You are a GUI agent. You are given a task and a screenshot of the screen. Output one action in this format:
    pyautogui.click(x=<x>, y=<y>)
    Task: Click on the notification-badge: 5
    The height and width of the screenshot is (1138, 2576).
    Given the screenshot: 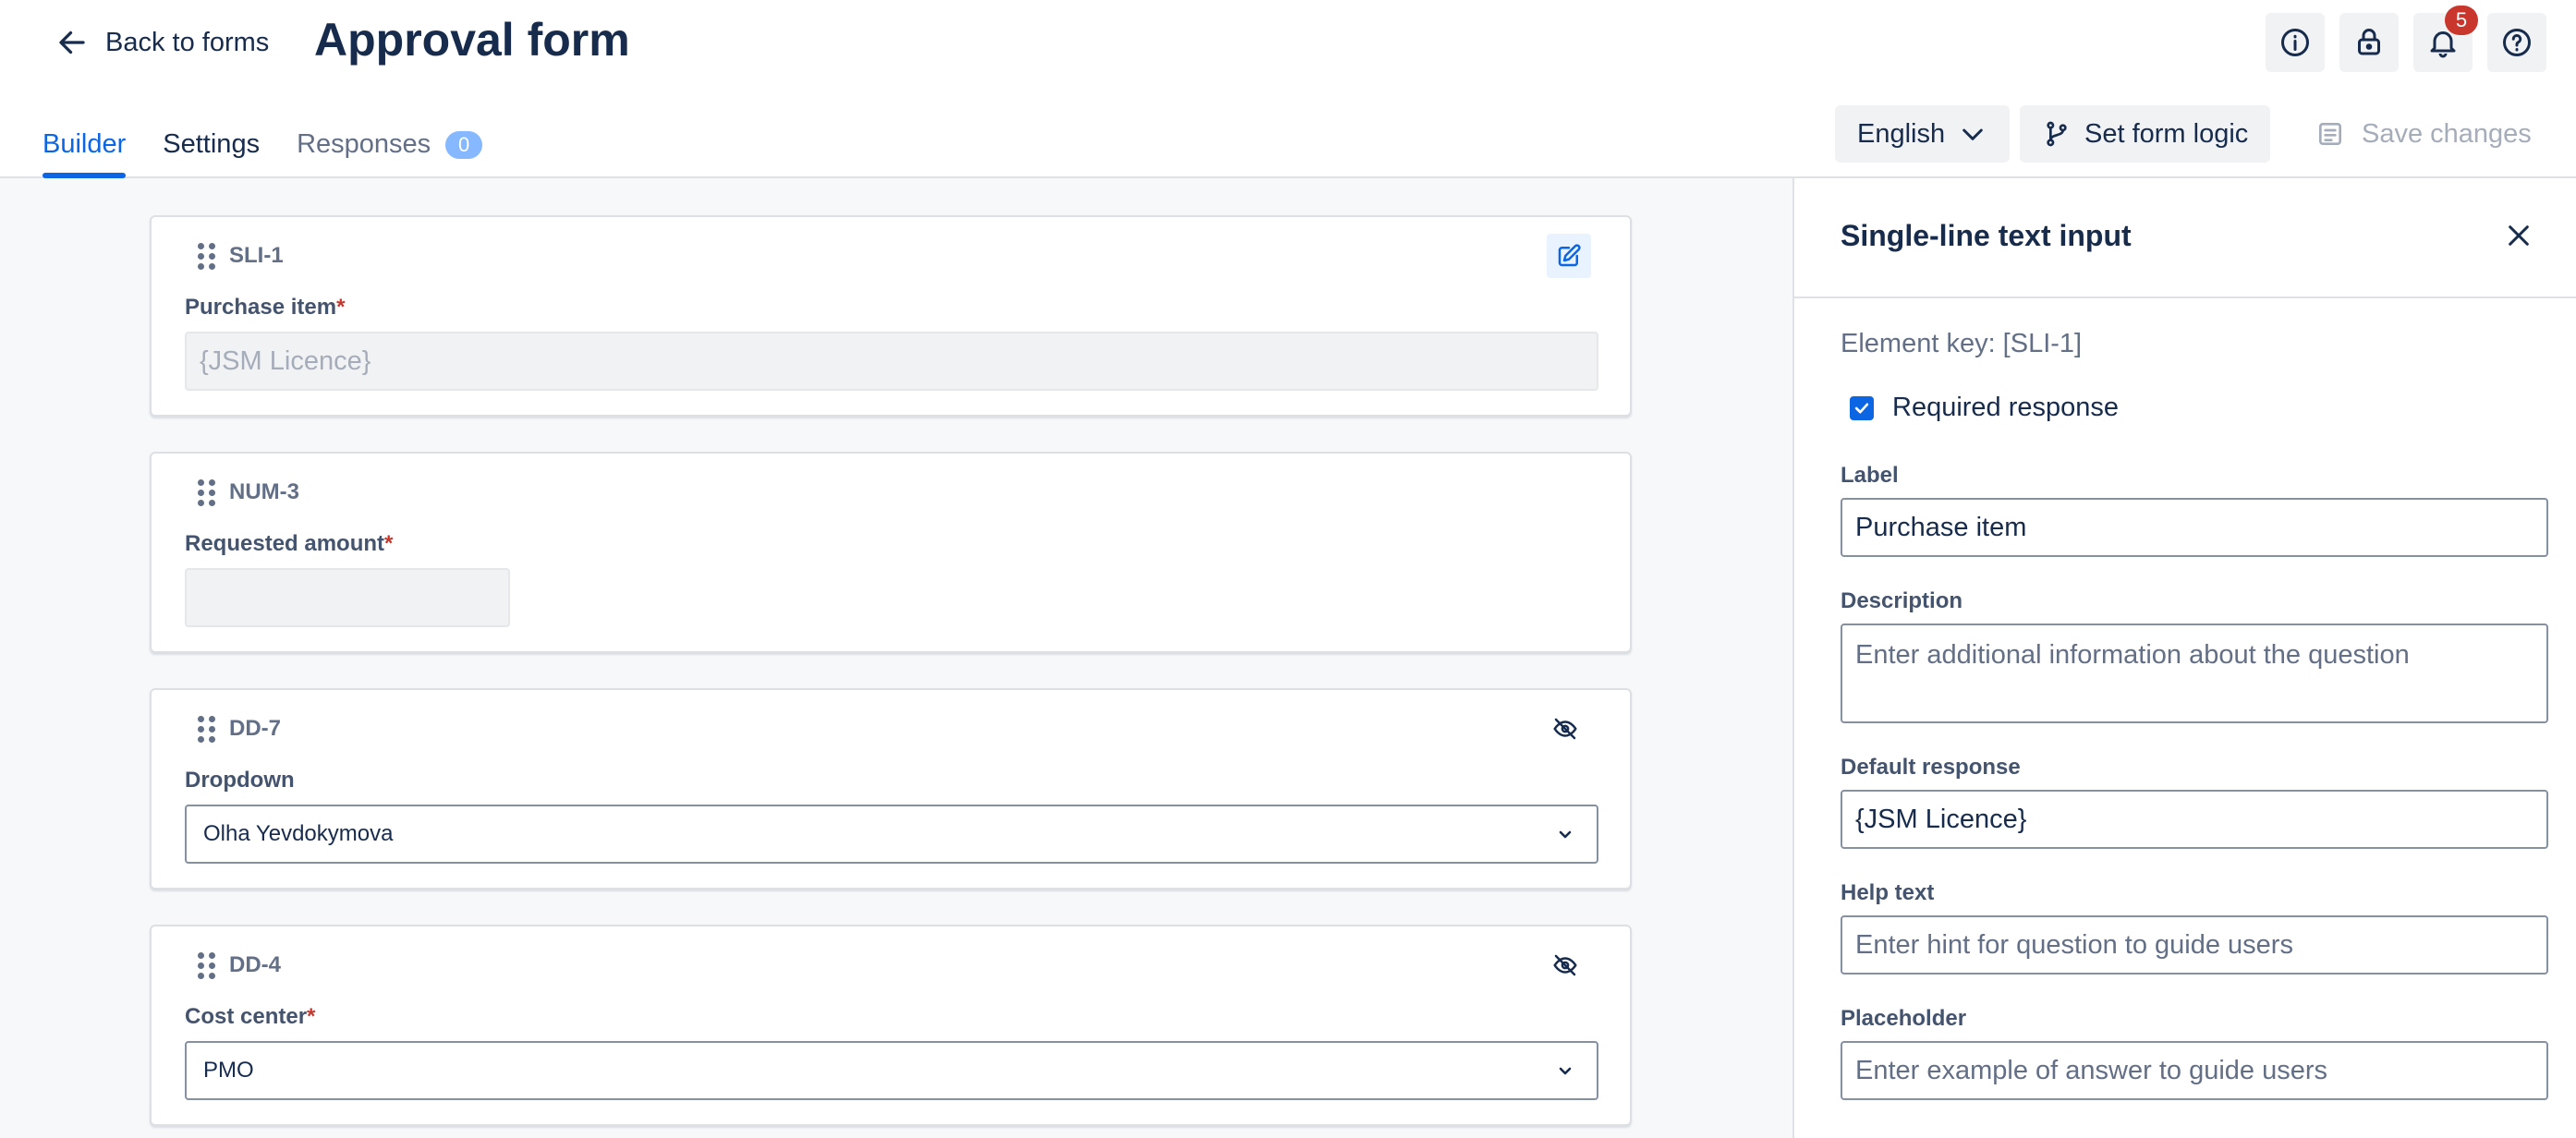 What is the action you would take?
    pyautogui.click(x=2461, y=20)
    